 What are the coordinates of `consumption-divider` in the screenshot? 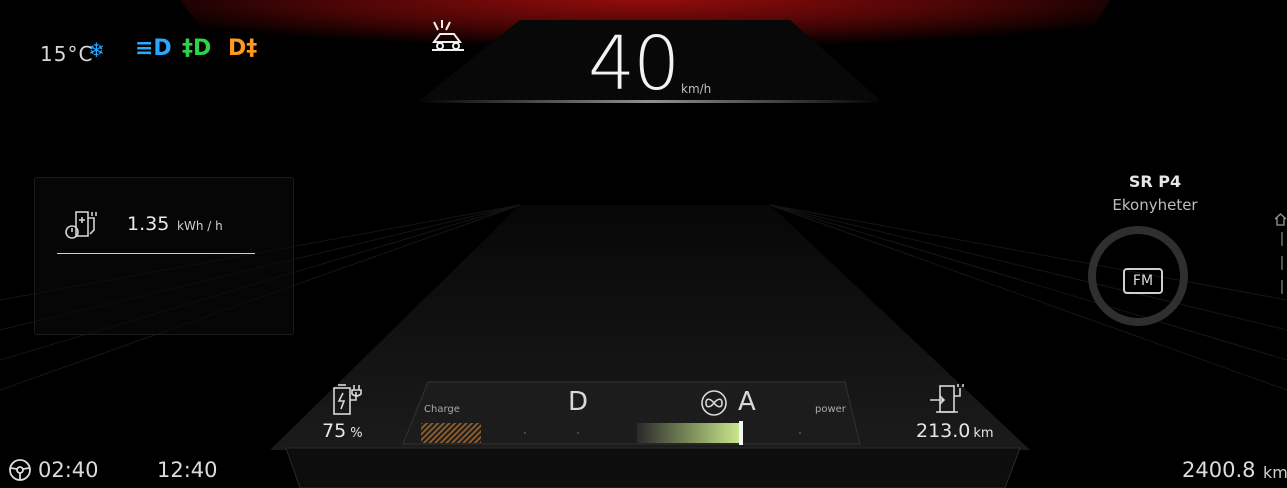 It's located at (156, 253).